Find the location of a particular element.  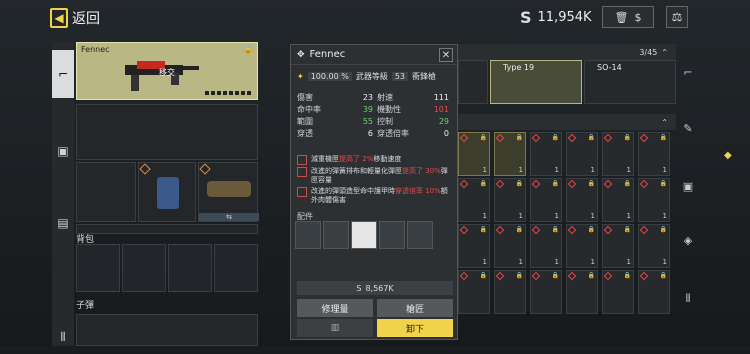

category-weapon: ⌐ is located at coordinates (63, 74).